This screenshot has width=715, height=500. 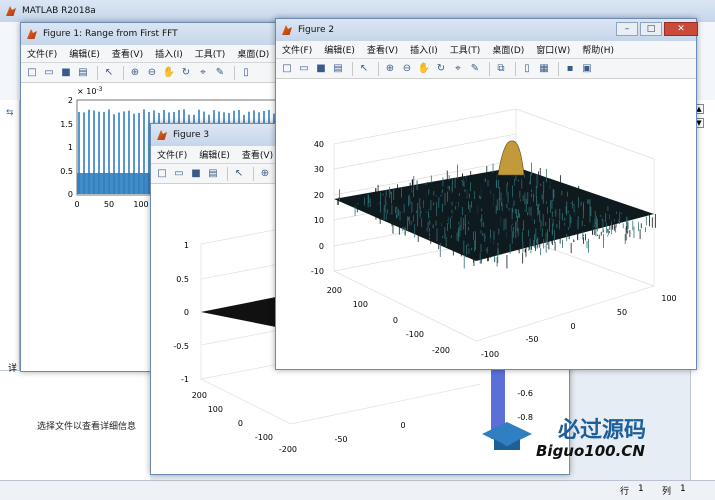 What do you see at coordinates (625, 492) in the screenshot?
I see `status-row-label: 行` at bounding box center [625, 492].